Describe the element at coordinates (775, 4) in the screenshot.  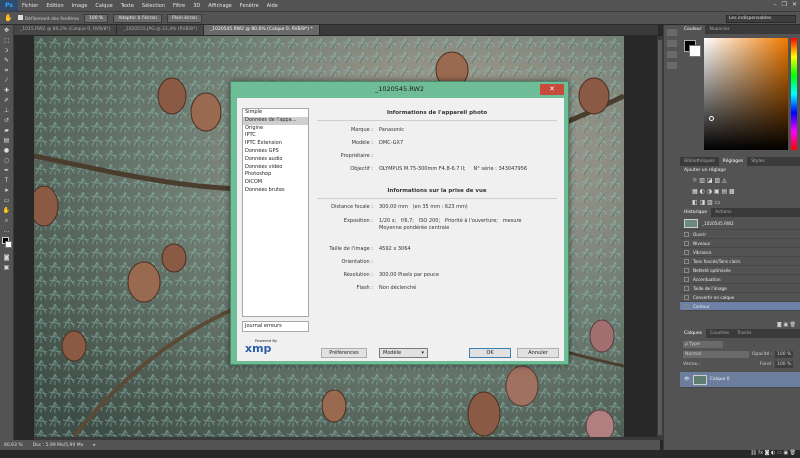
I see `minimize-icon: –` at that location.